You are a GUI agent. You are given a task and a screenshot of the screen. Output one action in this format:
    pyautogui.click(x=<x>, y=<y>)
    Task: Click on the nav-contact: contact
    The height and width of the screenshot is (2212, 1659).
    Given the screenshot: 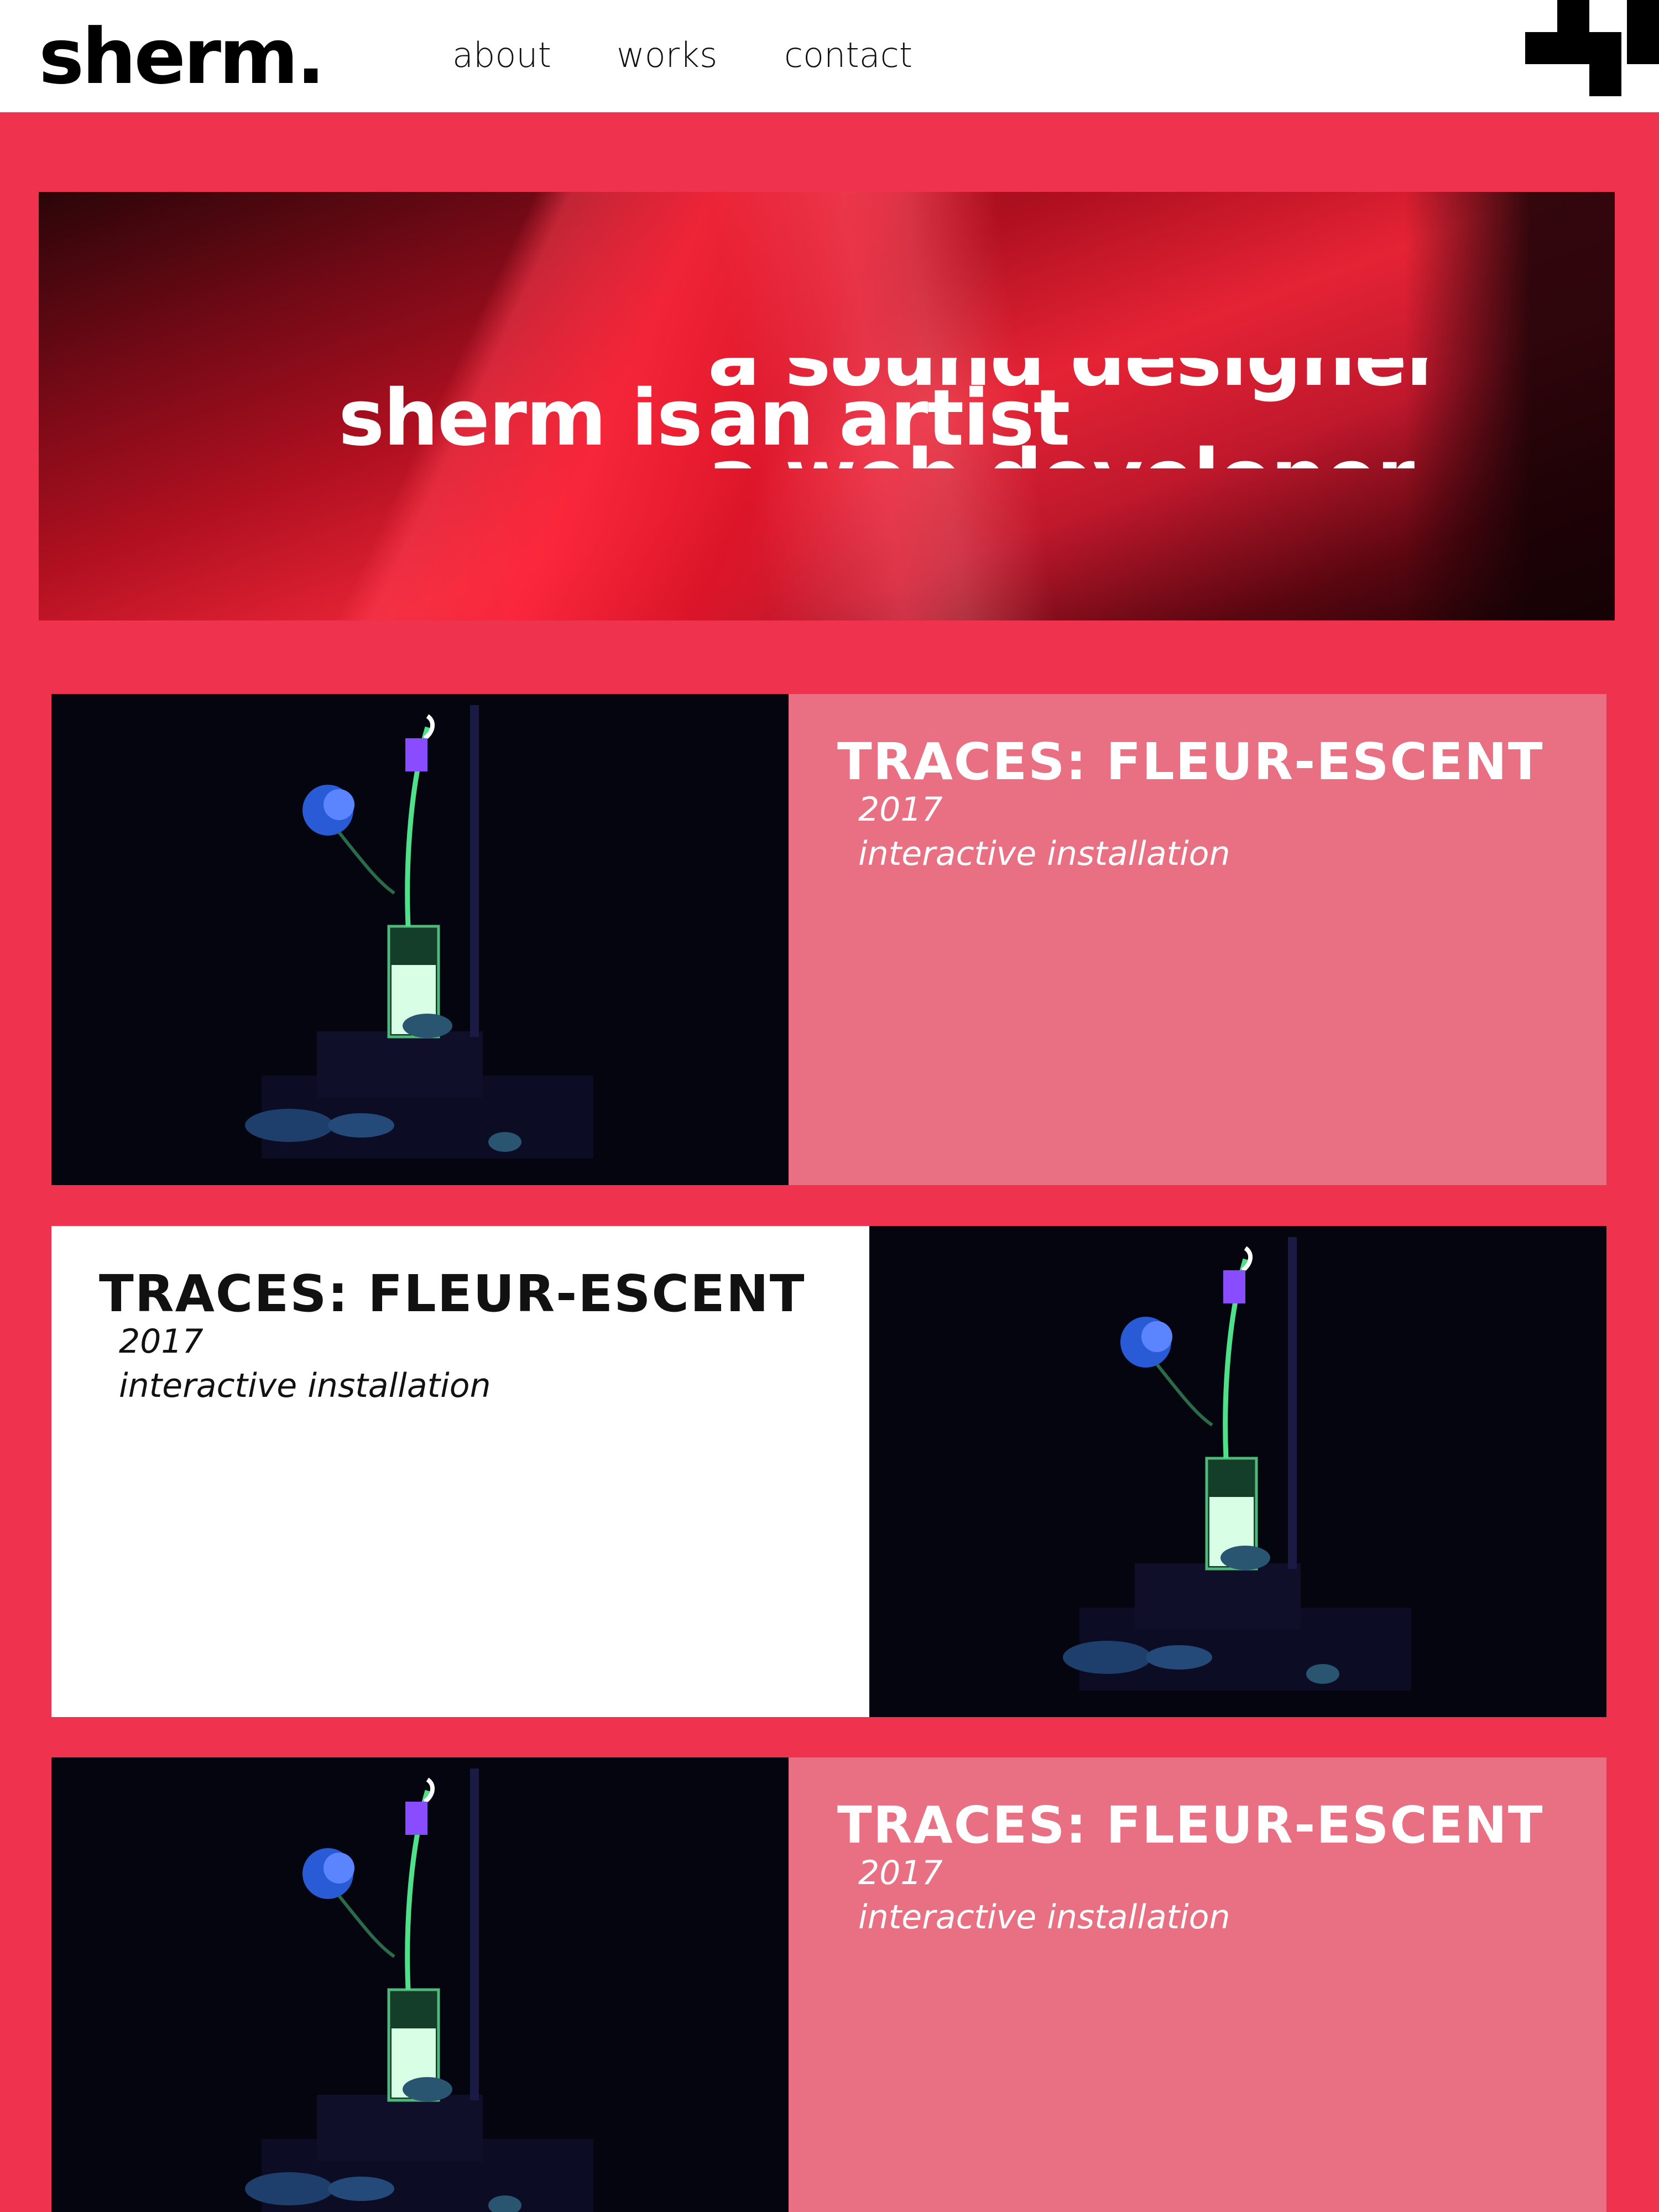 What is the action you would take?
    pyautogui.click(x=848, y=55)
    